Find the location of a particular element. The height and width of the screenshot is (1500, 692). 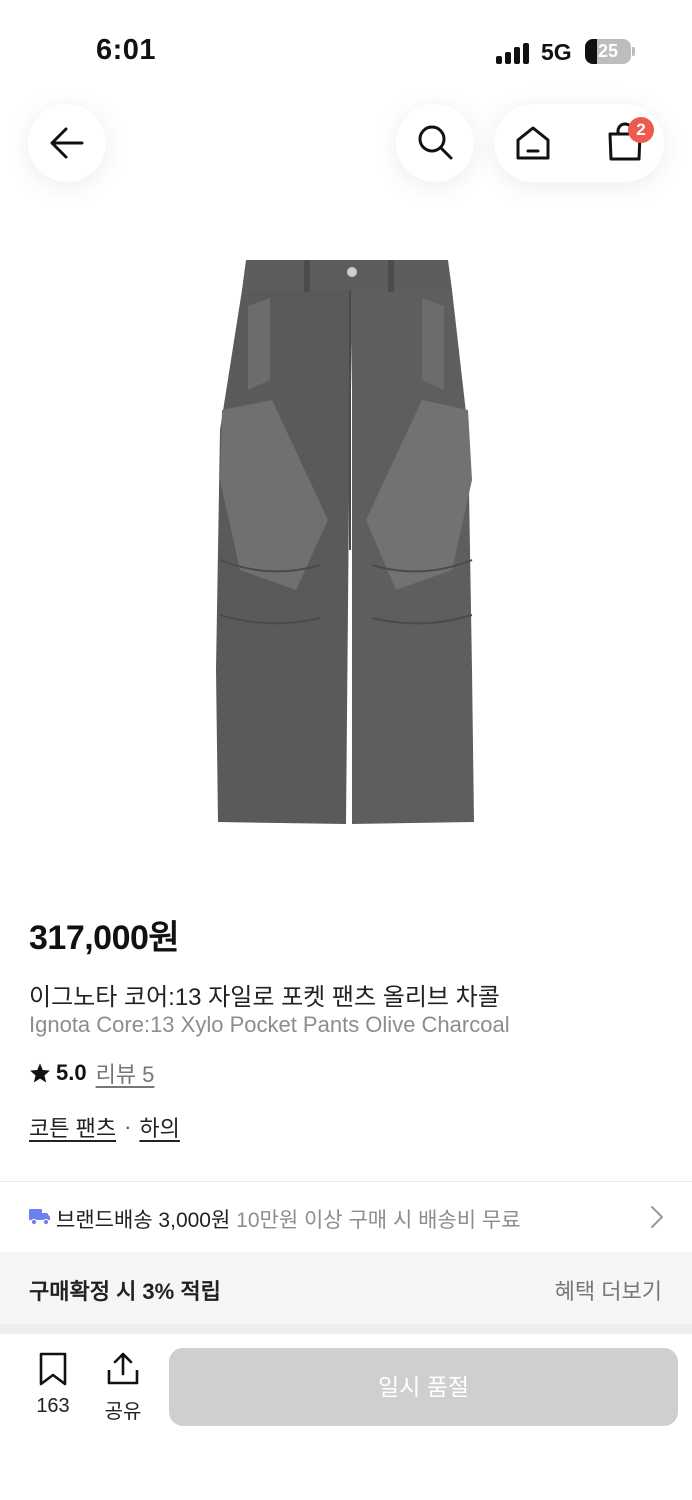

status-time: 6:01 is located at coordinates (126, 50).